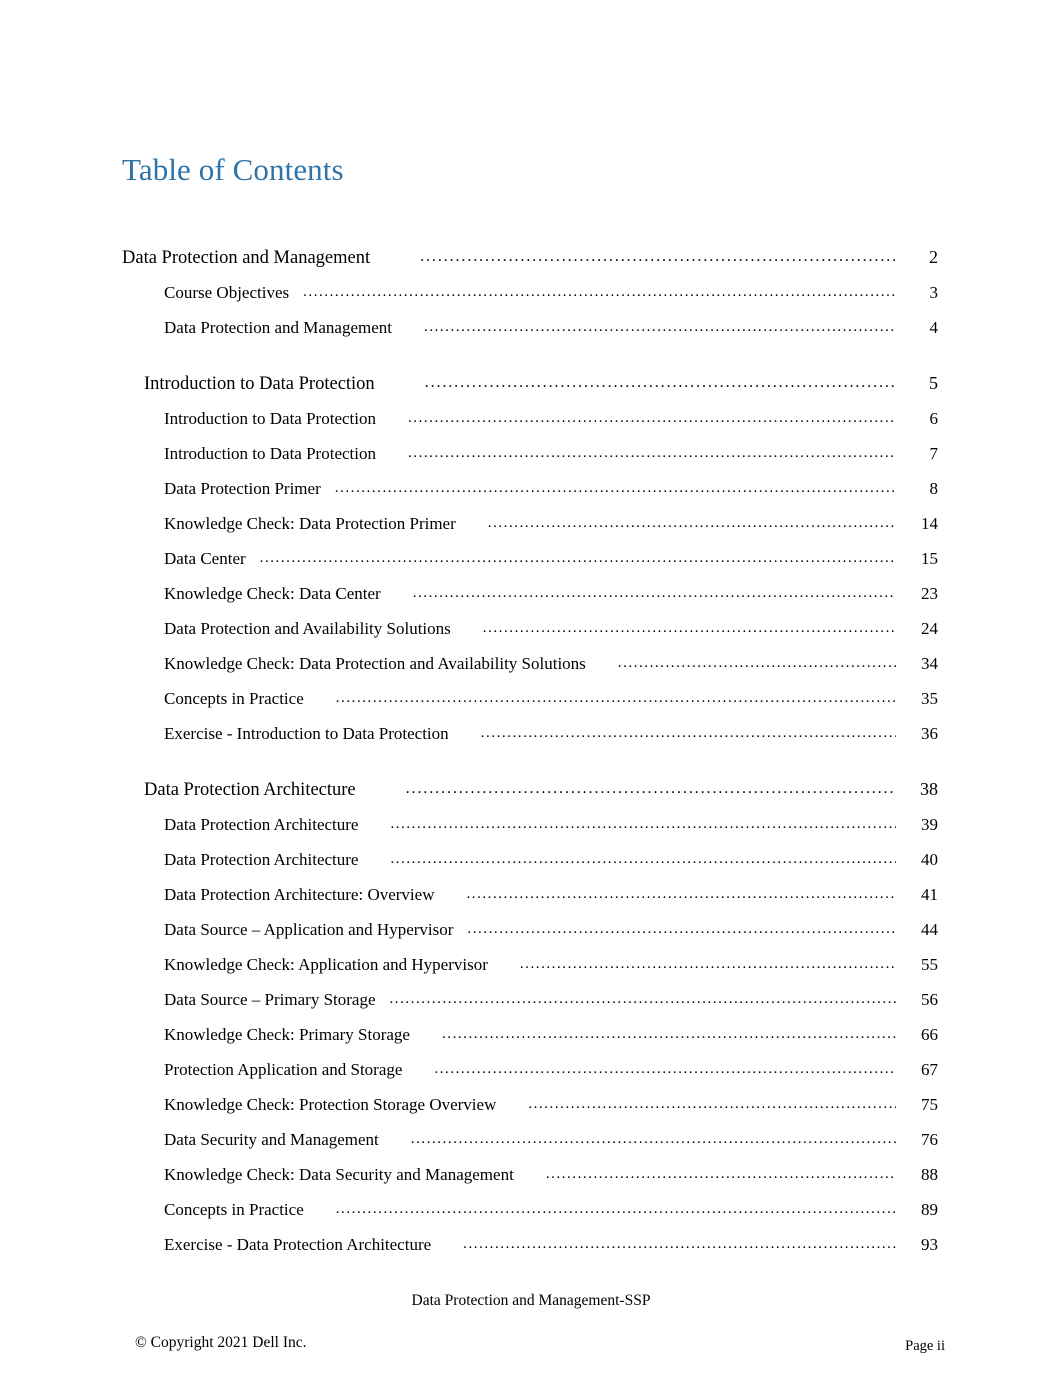  What do you see at coordinates (929, 1104) in the screenshot?
I see `toc-entry-page-number: 75` at bounding box center [929, 1104].